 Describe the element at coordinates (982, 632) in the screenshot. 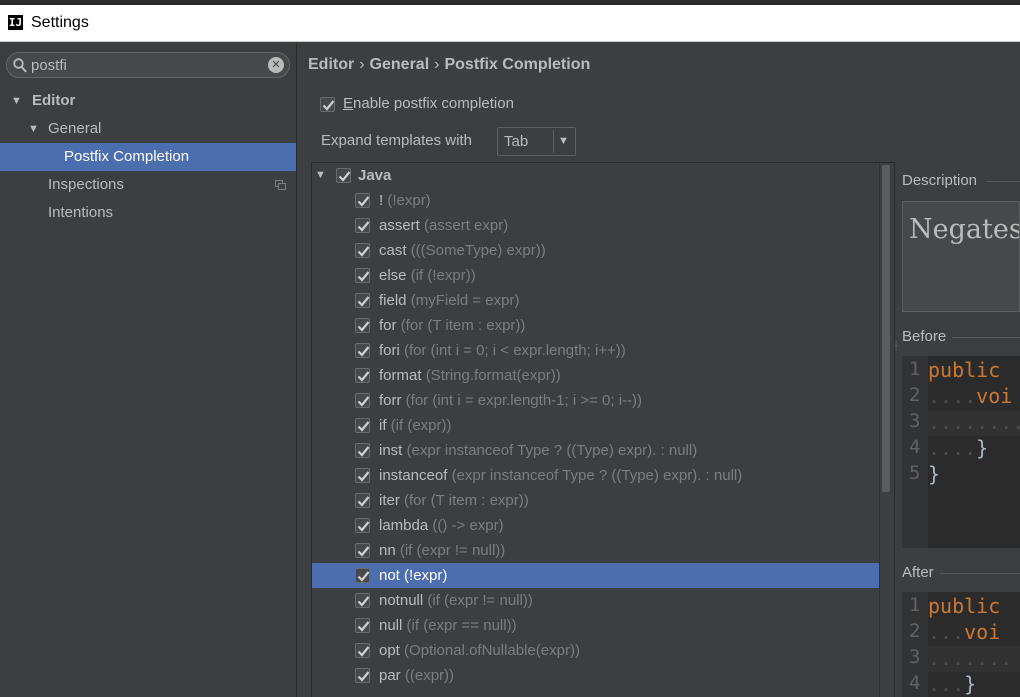

I see `code-keyword: voi` at that location.